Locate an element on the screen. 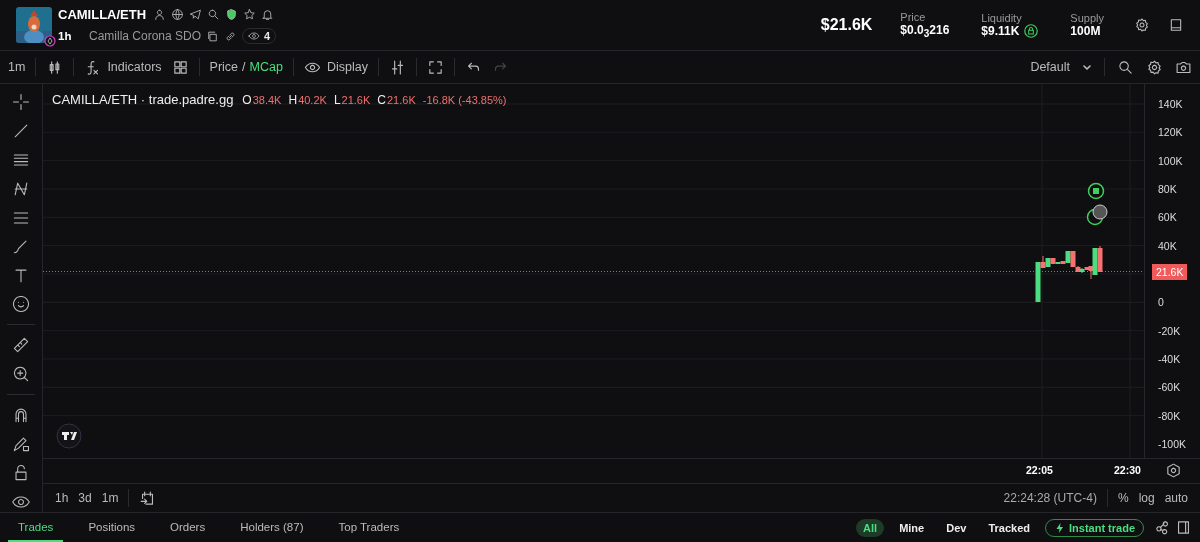  copy-icon is located at coordinates (213, 36).